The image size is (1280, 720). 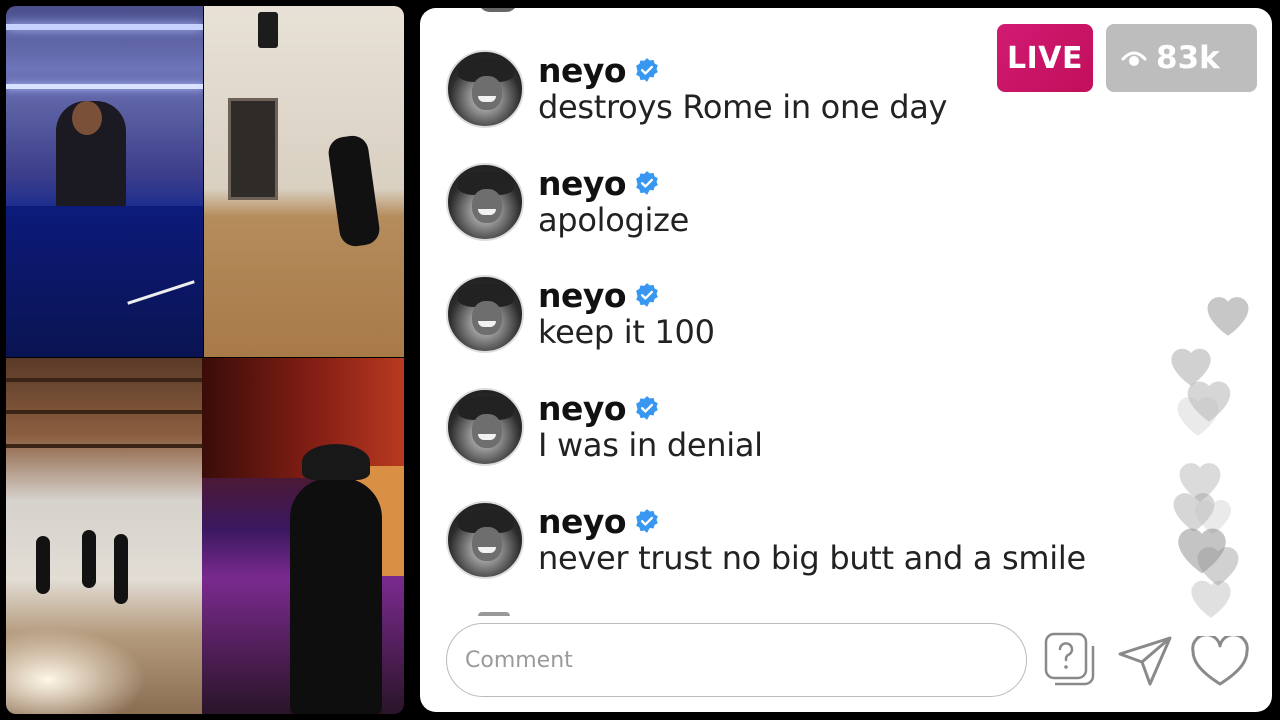 I want to click on comment-text: never trust no big butt and a smile, so click(x=812, y=558).